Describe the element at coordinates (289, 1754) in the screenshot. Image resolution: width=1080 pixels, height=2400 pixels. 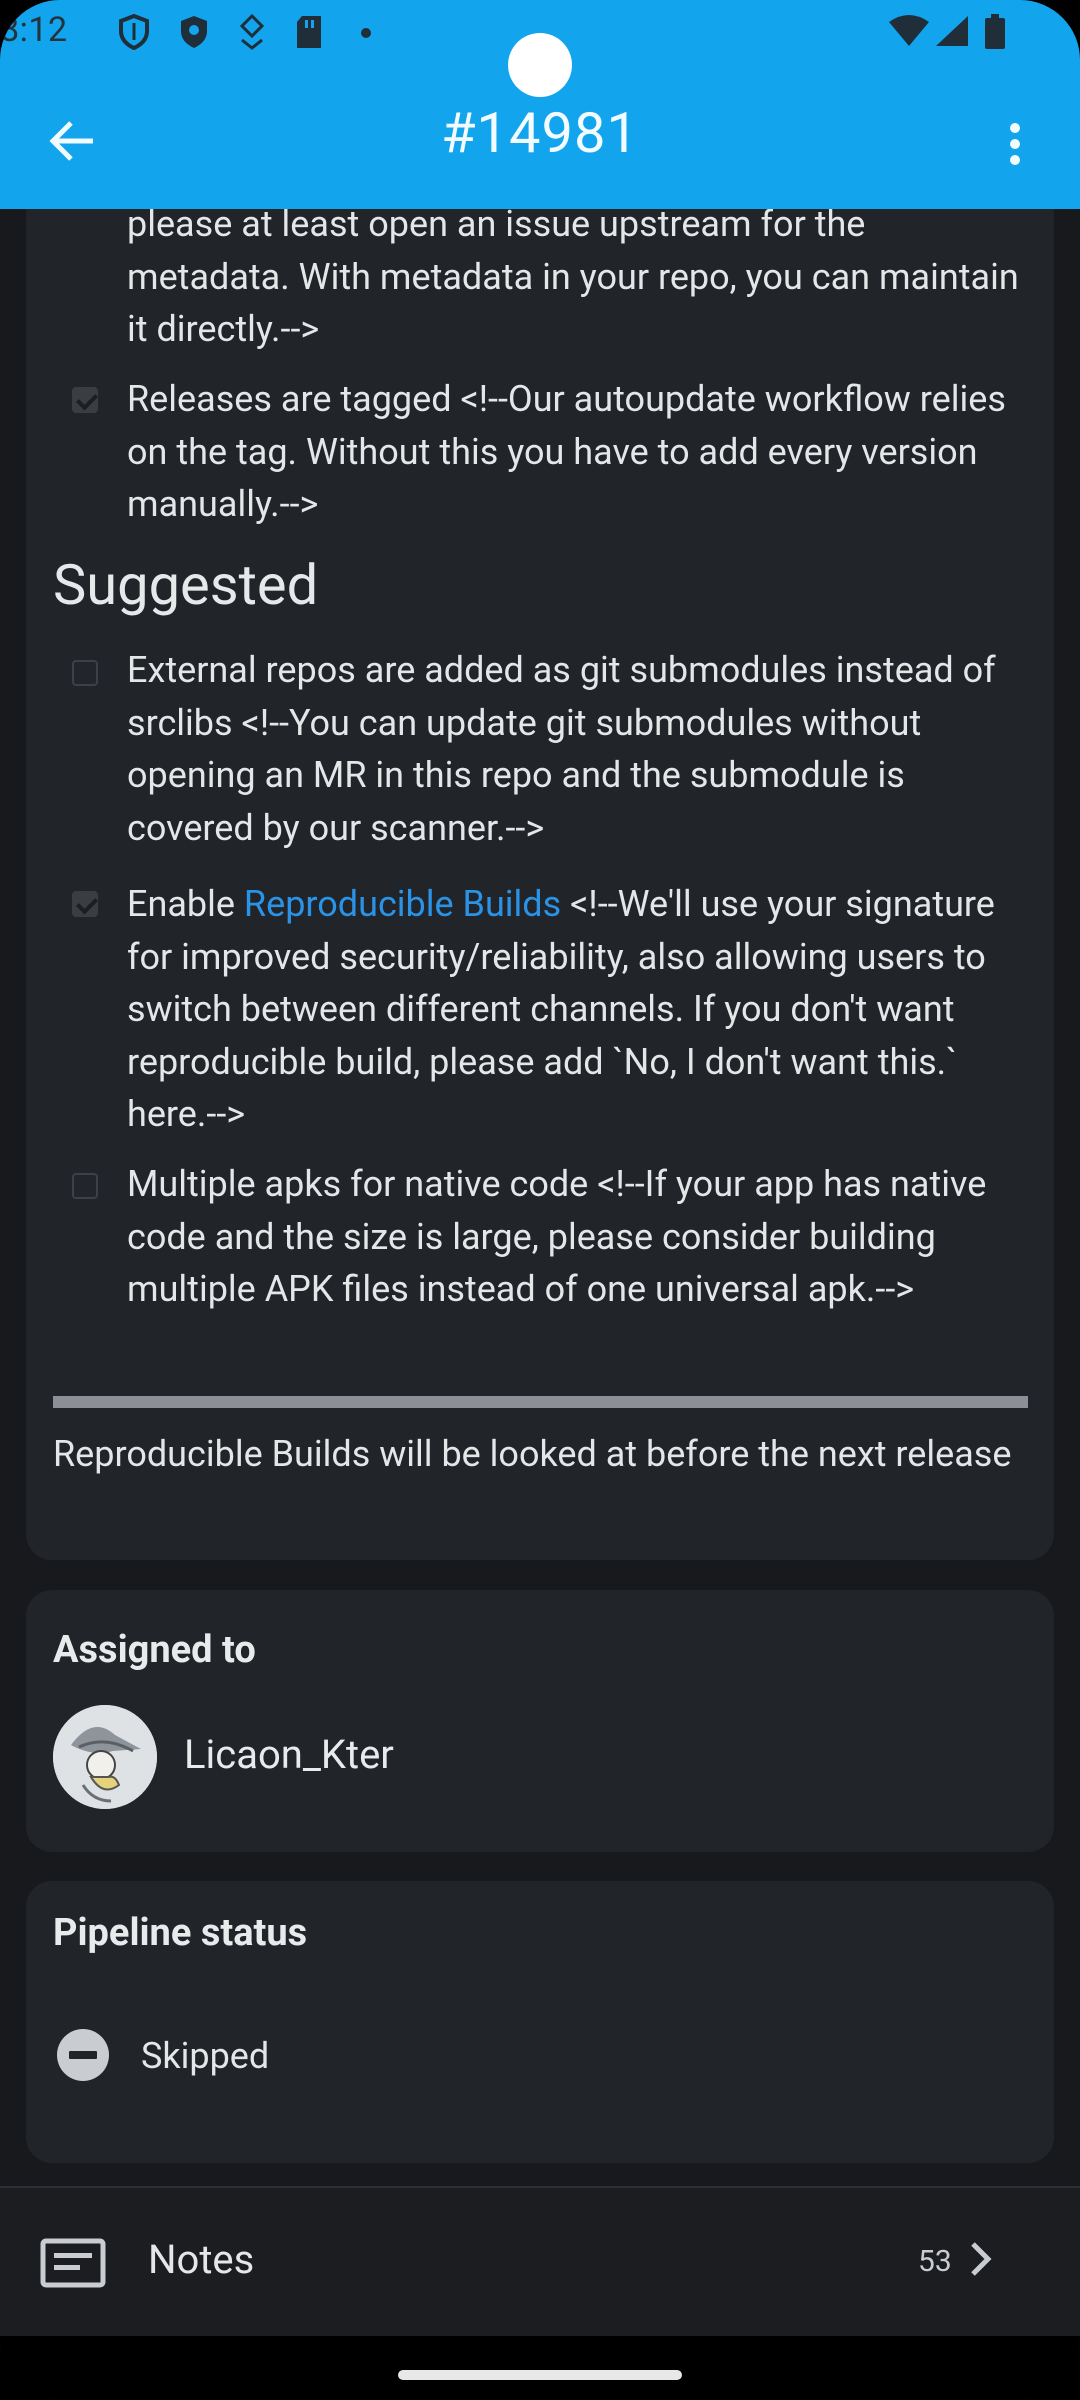
I see `assignee-name: Licaon_Kter` at that location.